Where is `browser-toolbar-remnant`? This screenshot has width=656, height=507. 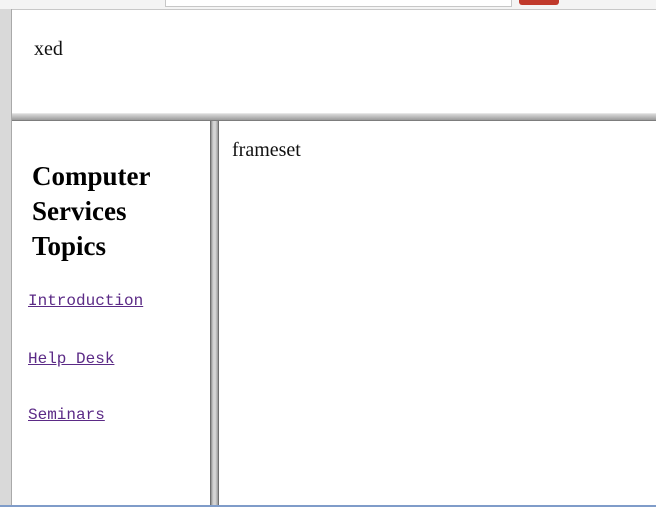
browser-toolbar-remnant is located at coordinates (328, 5).